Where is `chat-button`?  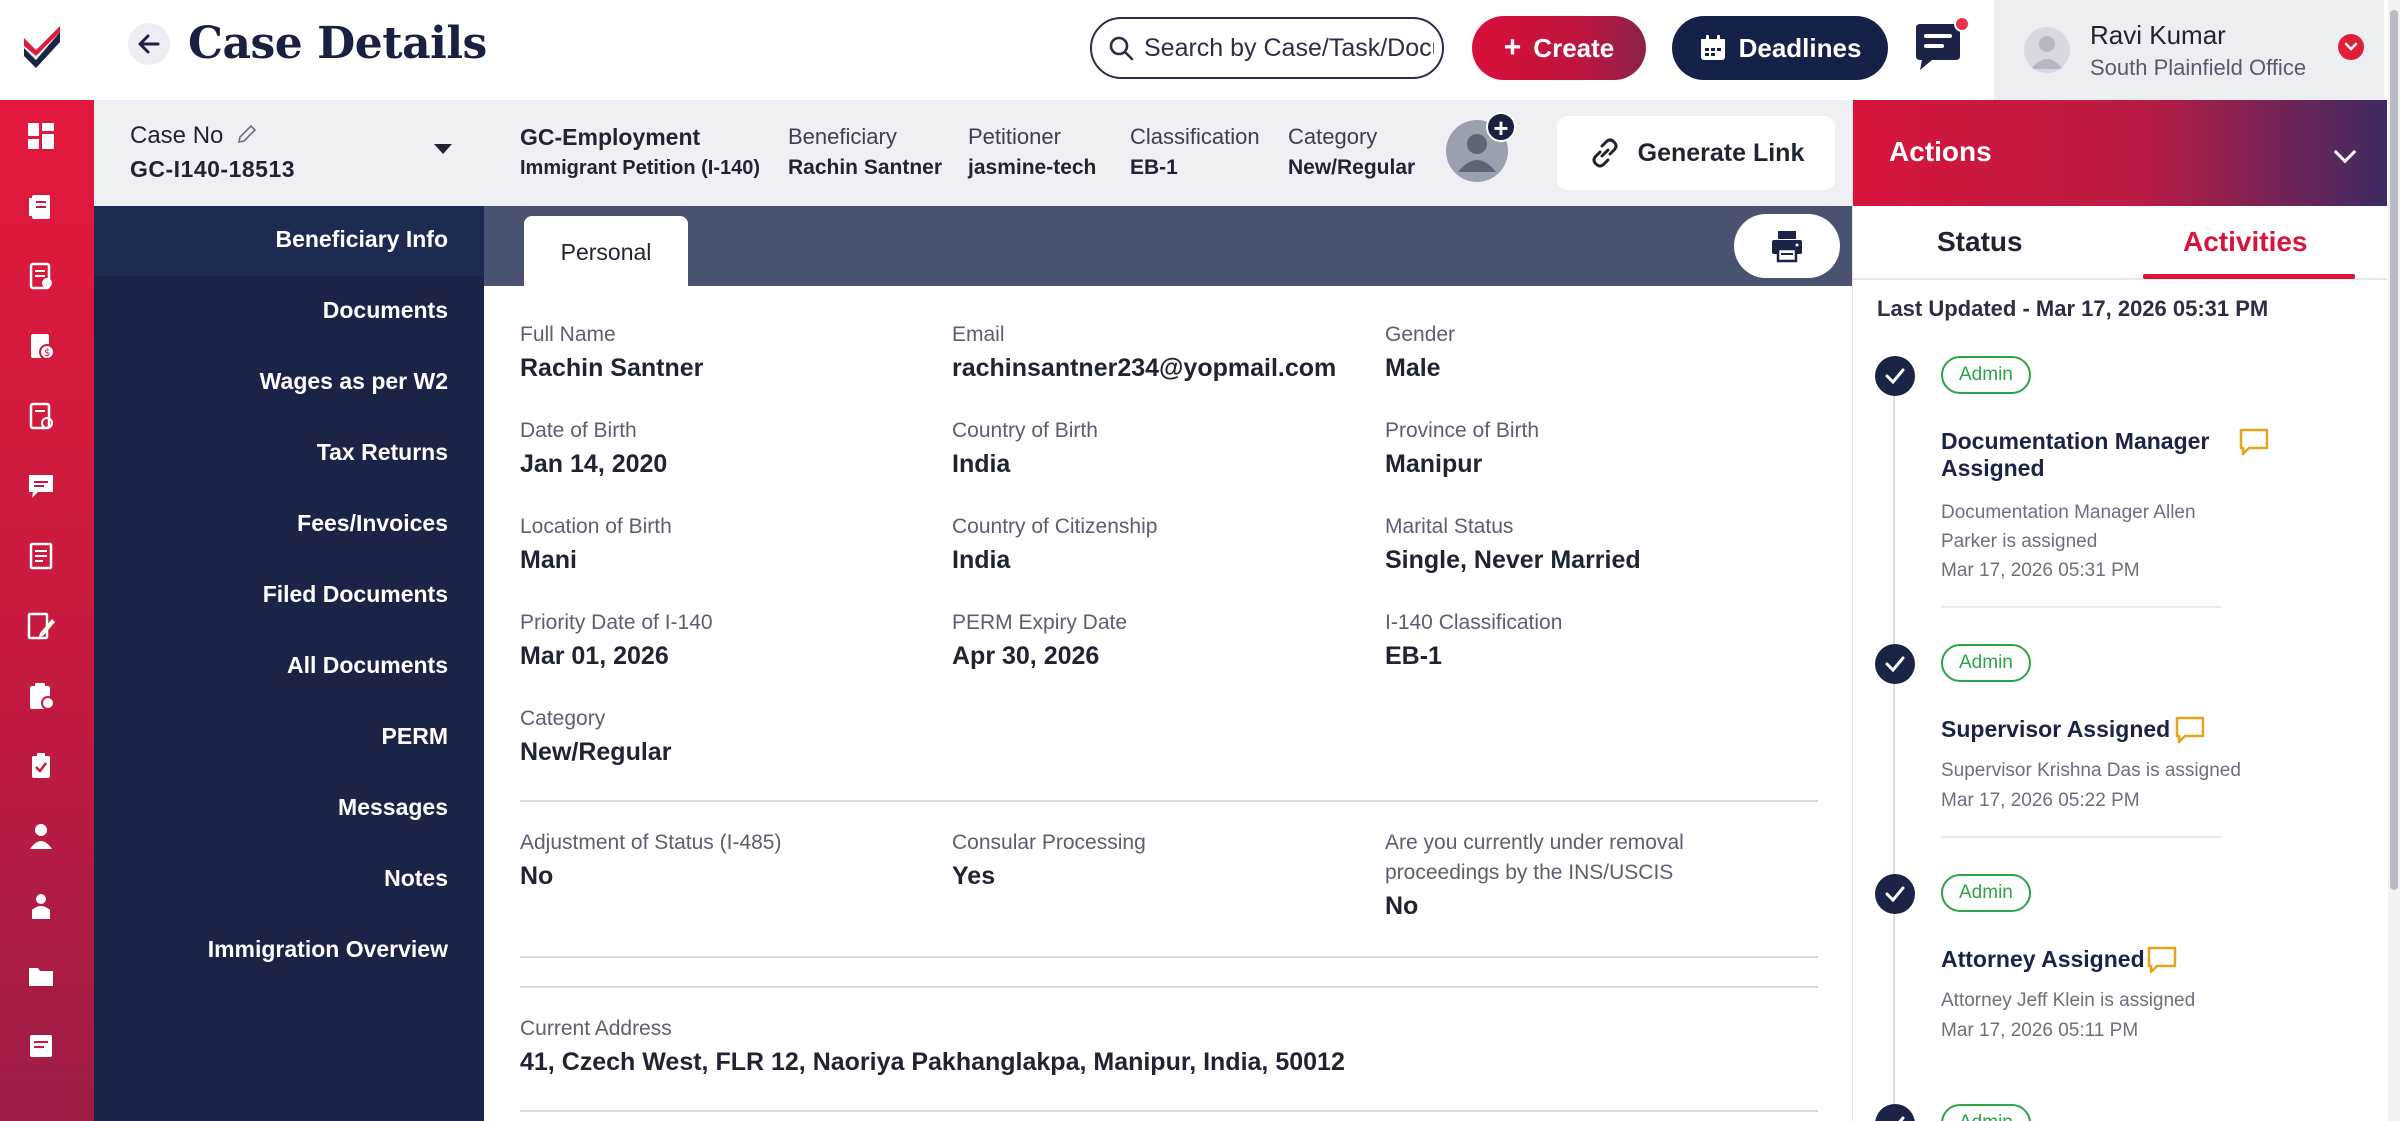 chat-button is located at coordinates (1941, 45).